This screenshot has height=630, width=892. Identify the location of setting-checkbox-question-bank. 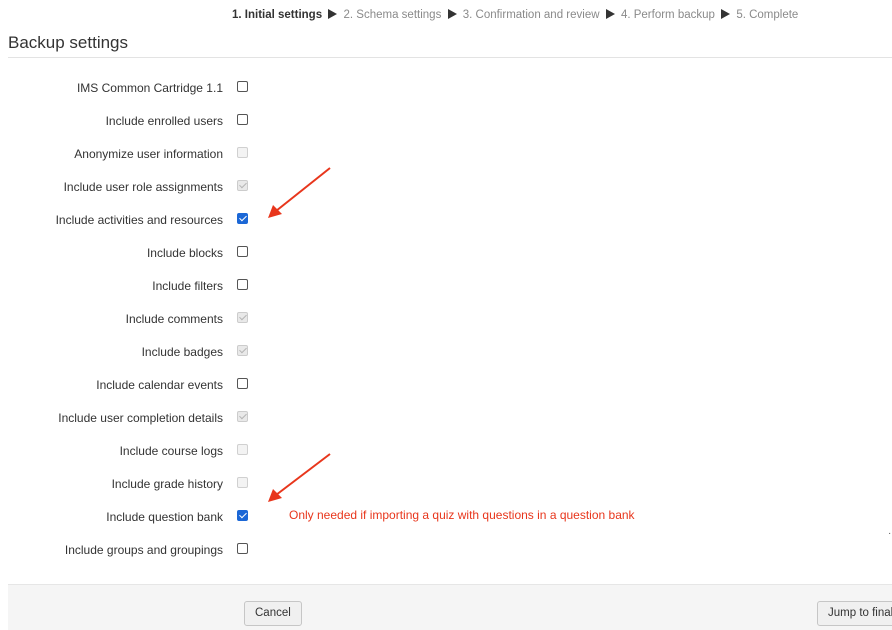
(242, 515).